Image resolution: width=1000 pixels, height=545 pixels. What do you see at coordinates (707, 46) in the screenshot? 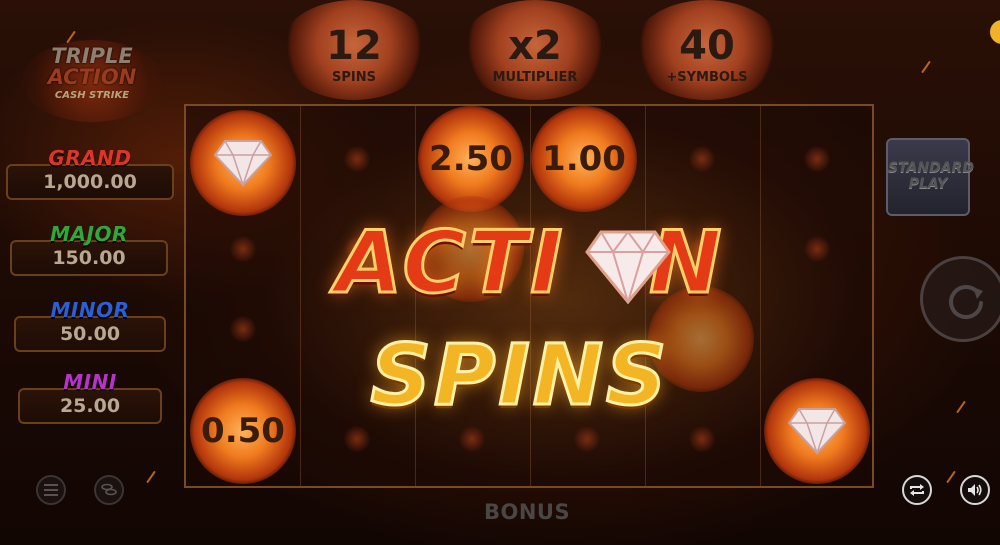
I see `symbols-value: 40` at bounding box center [707, 46].